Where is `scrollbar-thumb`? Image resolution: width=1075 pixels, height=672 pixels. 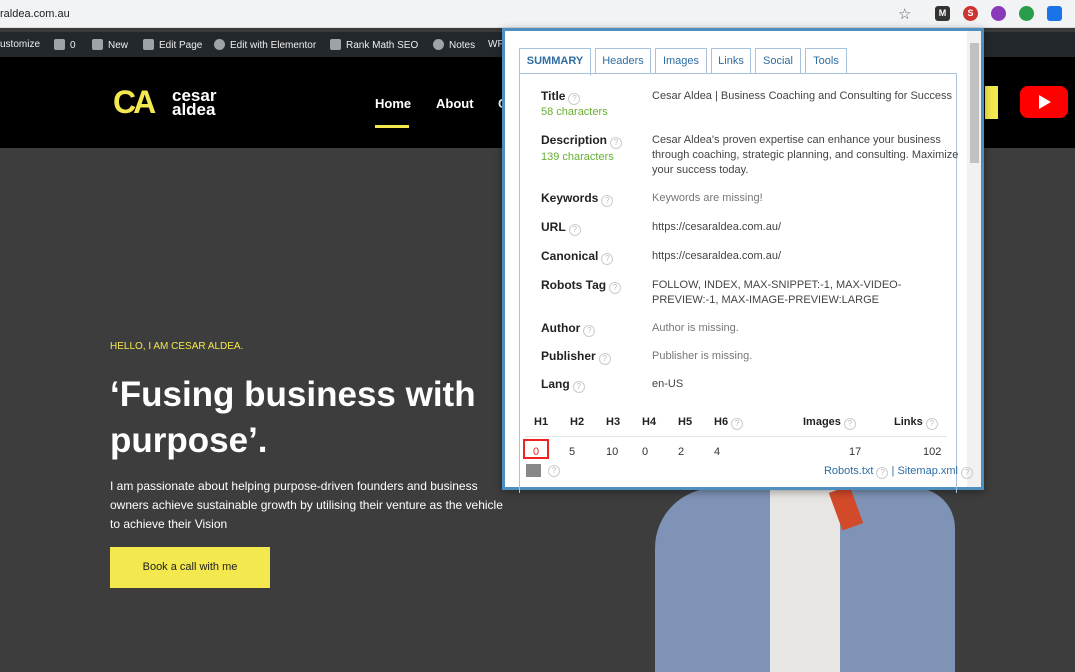
scrollbar-thumb is located at coordinates (974, 103).